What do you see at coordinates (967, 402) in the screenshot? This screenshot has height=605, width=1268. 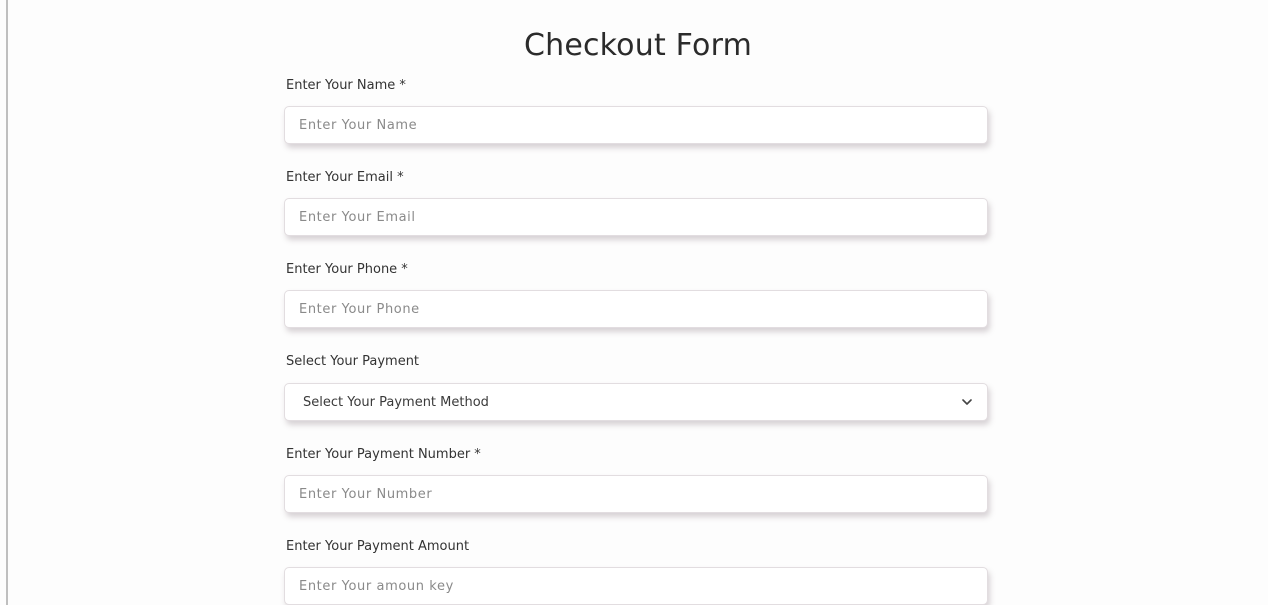 I see `chevron-down-icon` at bounding box center [967, 402].